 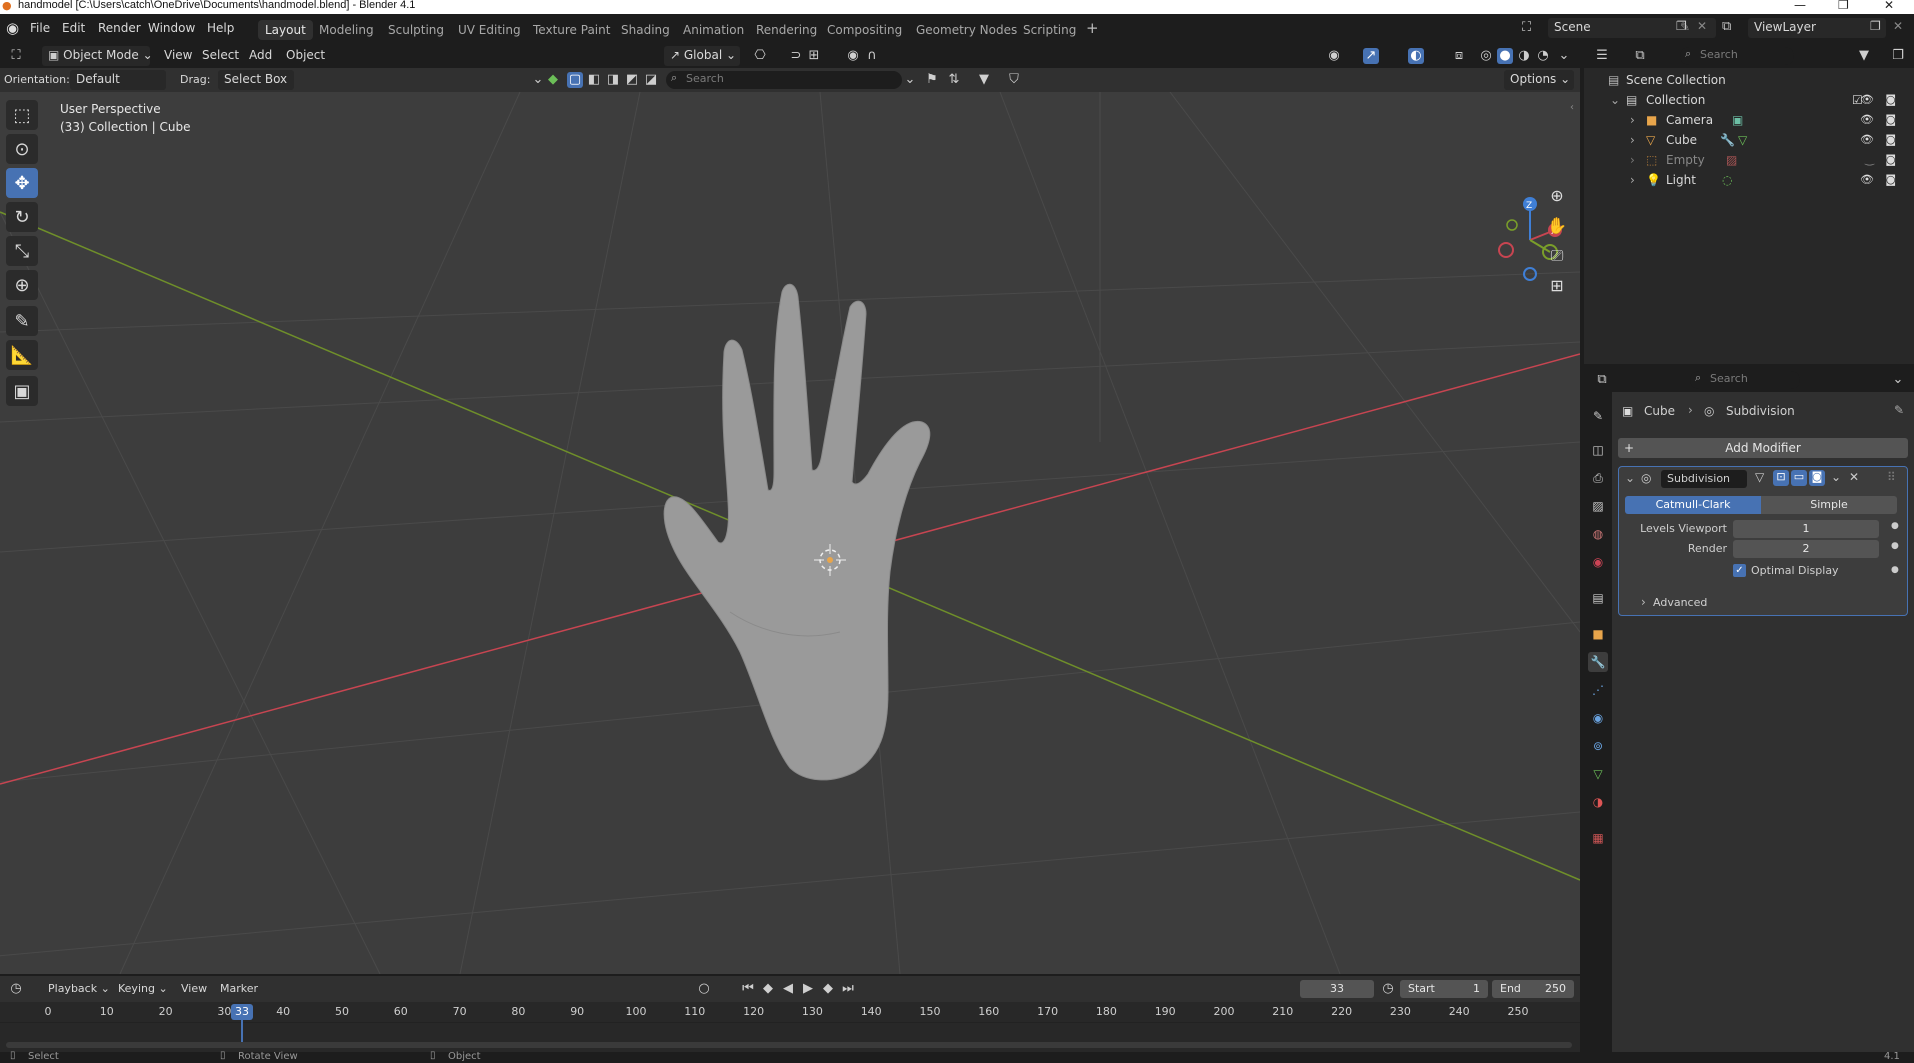 What do you see at coordinates (848, 989) in the screenshot?
I see `jump-end-icon: ⏭` at bounding box center [848, 989].